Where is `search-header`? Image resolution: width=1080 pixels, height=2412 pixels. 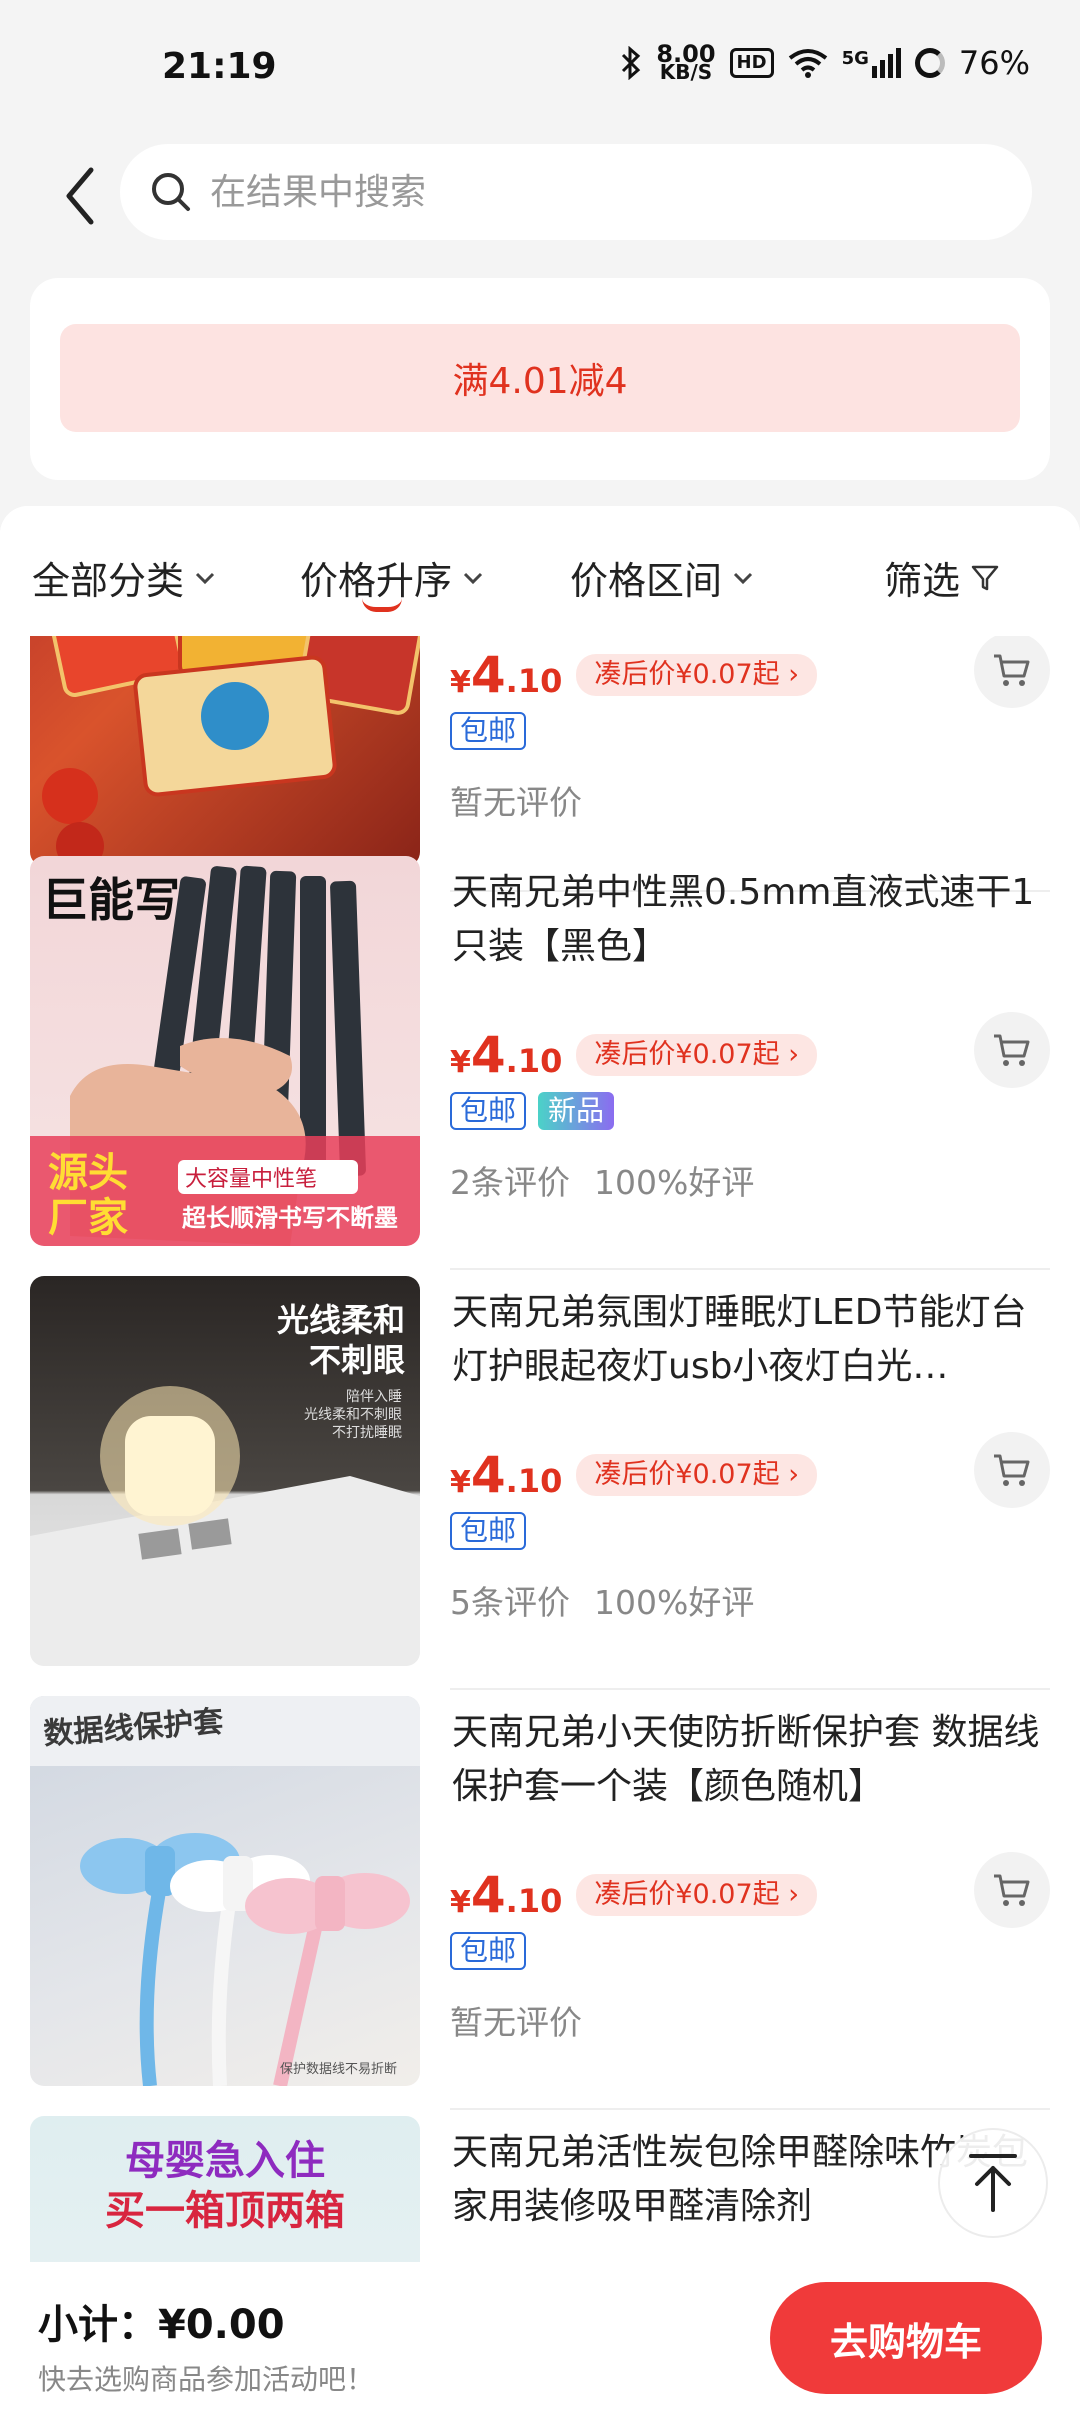 search-header is located at coordinates (540, 195).